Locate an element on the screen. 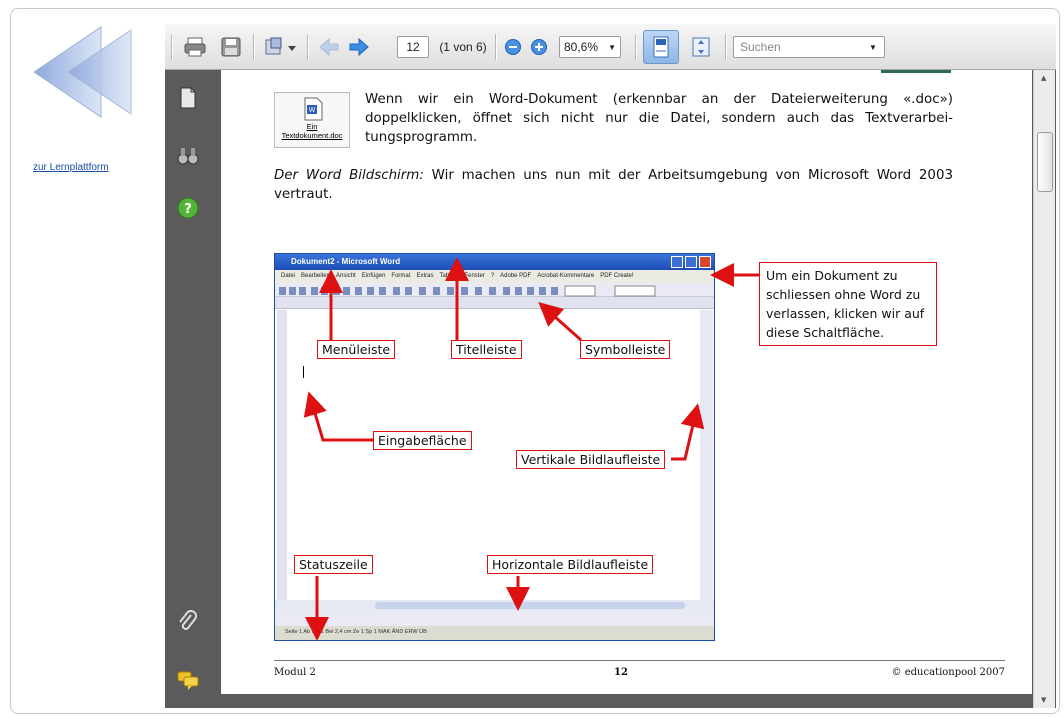 The image size is (1064, 717). zoom-in-button is located at coordinates (539, 47).